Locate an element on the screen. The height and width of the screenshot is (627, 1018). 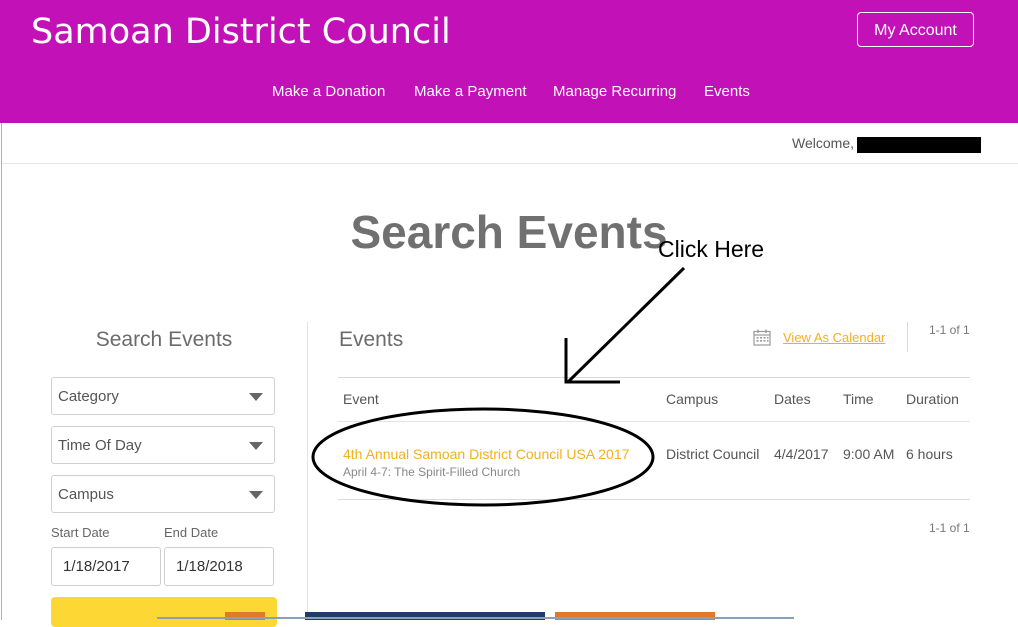
category-select: Category is located at coordinates (163, 396).